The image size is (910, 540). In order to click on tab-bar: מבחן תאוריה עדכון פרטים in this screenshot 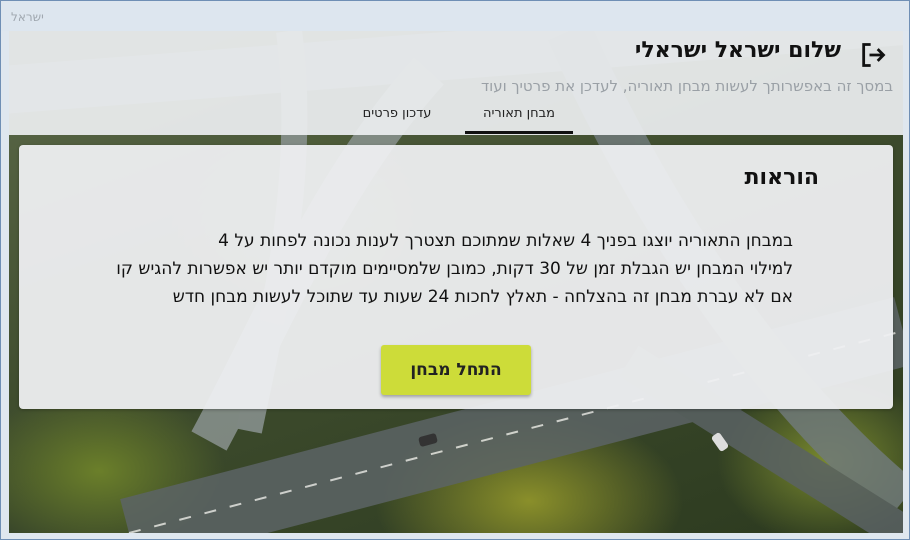, I will do `click(458, 117)`.